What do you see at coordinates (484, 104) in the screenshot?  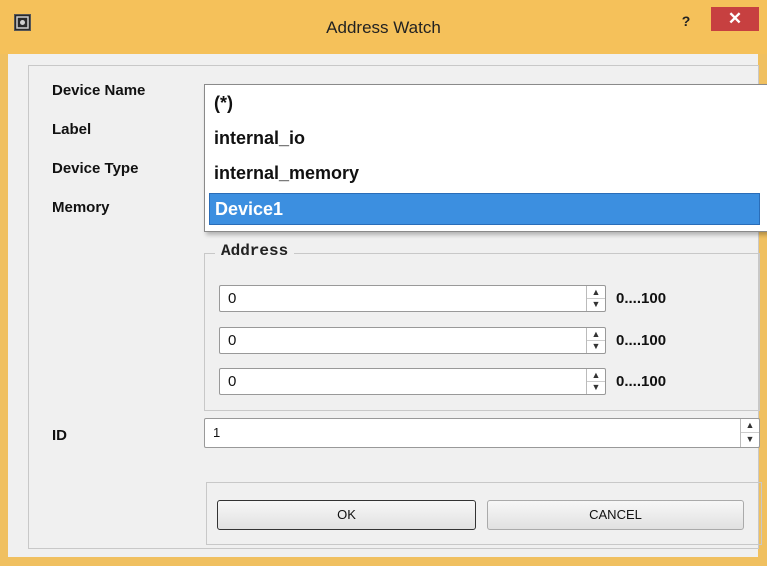 I see `dropdown-option: (*)` at bounding box center [484, 104].